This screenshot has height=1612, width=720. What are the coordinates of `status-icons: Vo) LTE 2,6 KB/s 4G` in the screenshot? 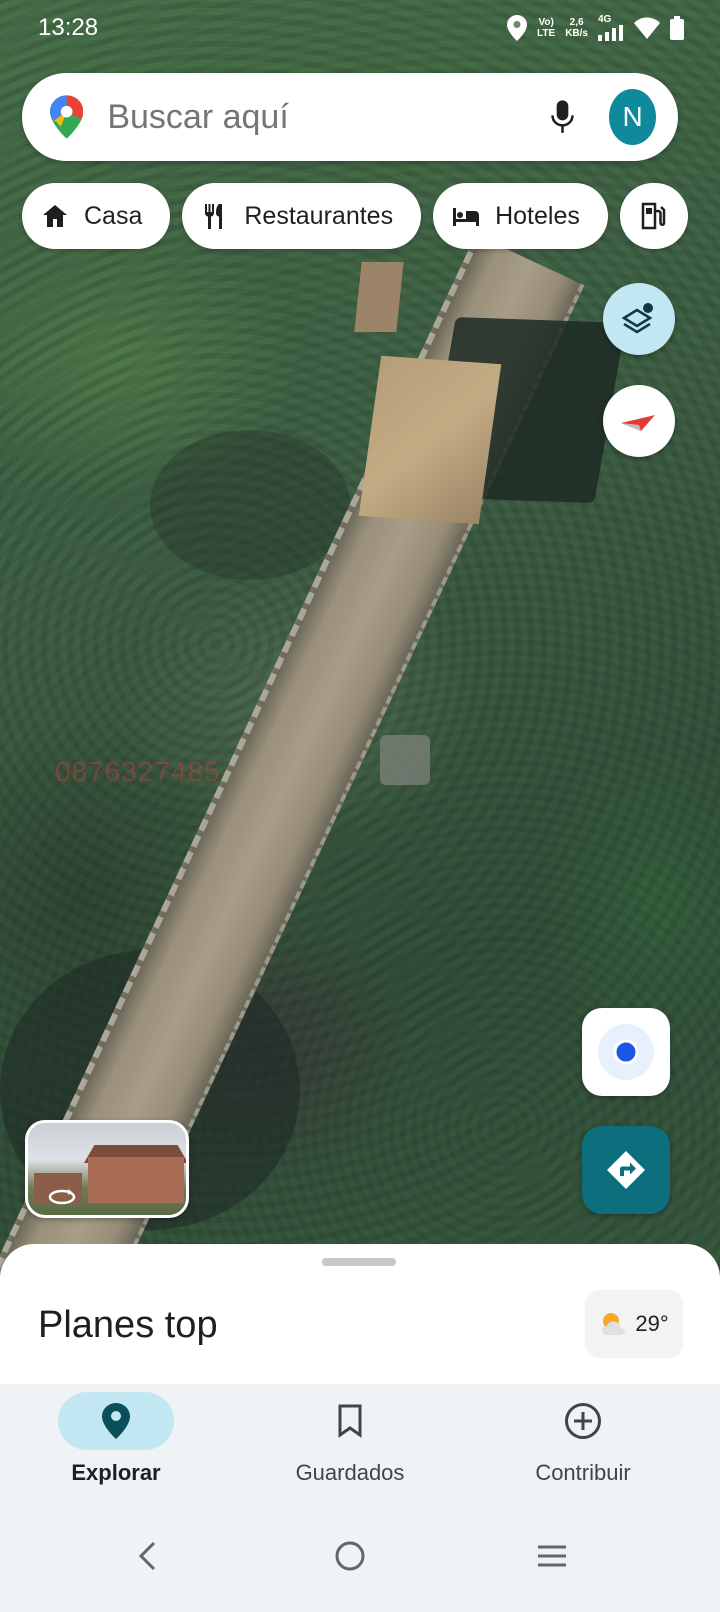 It's located at (595, 27).